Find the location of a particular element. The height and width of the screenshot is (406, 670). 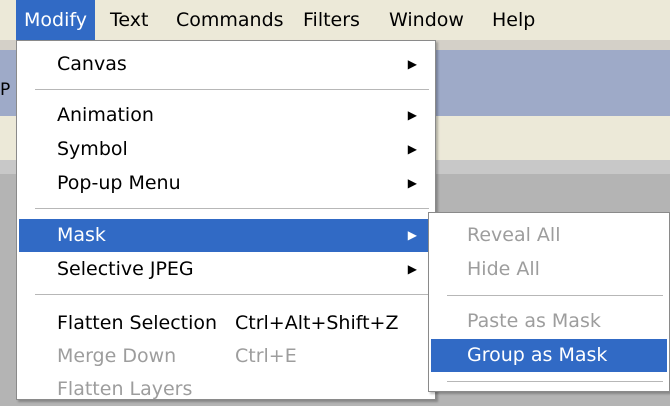

menu-item-mask: Mask ▶ is located at coordinates (226, 235).